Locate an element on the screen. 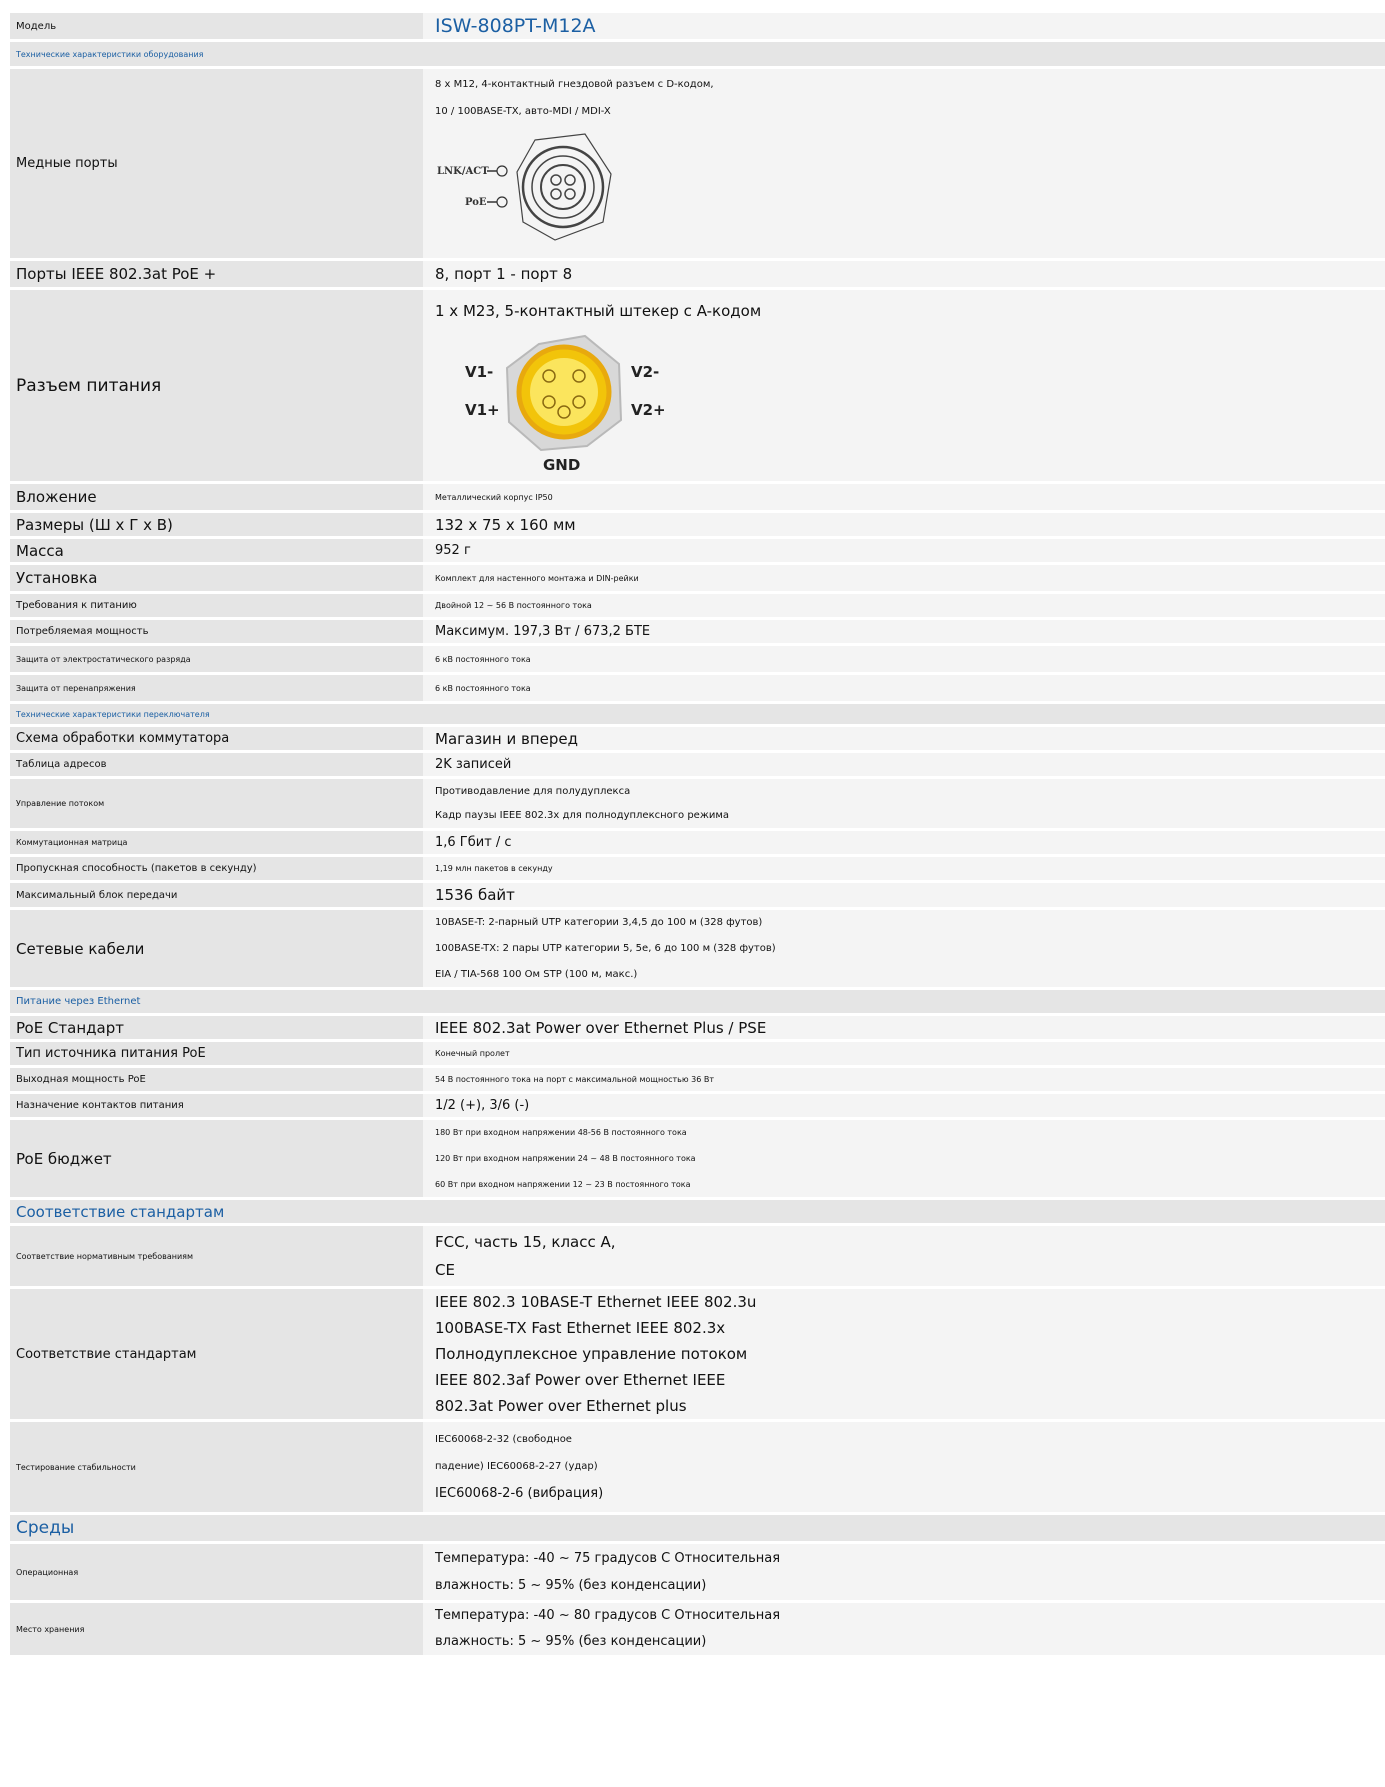 The height and width of the screenshot is (1787, 1385). flow-control-label: Управление потоком is located at coordinates (216, 803).